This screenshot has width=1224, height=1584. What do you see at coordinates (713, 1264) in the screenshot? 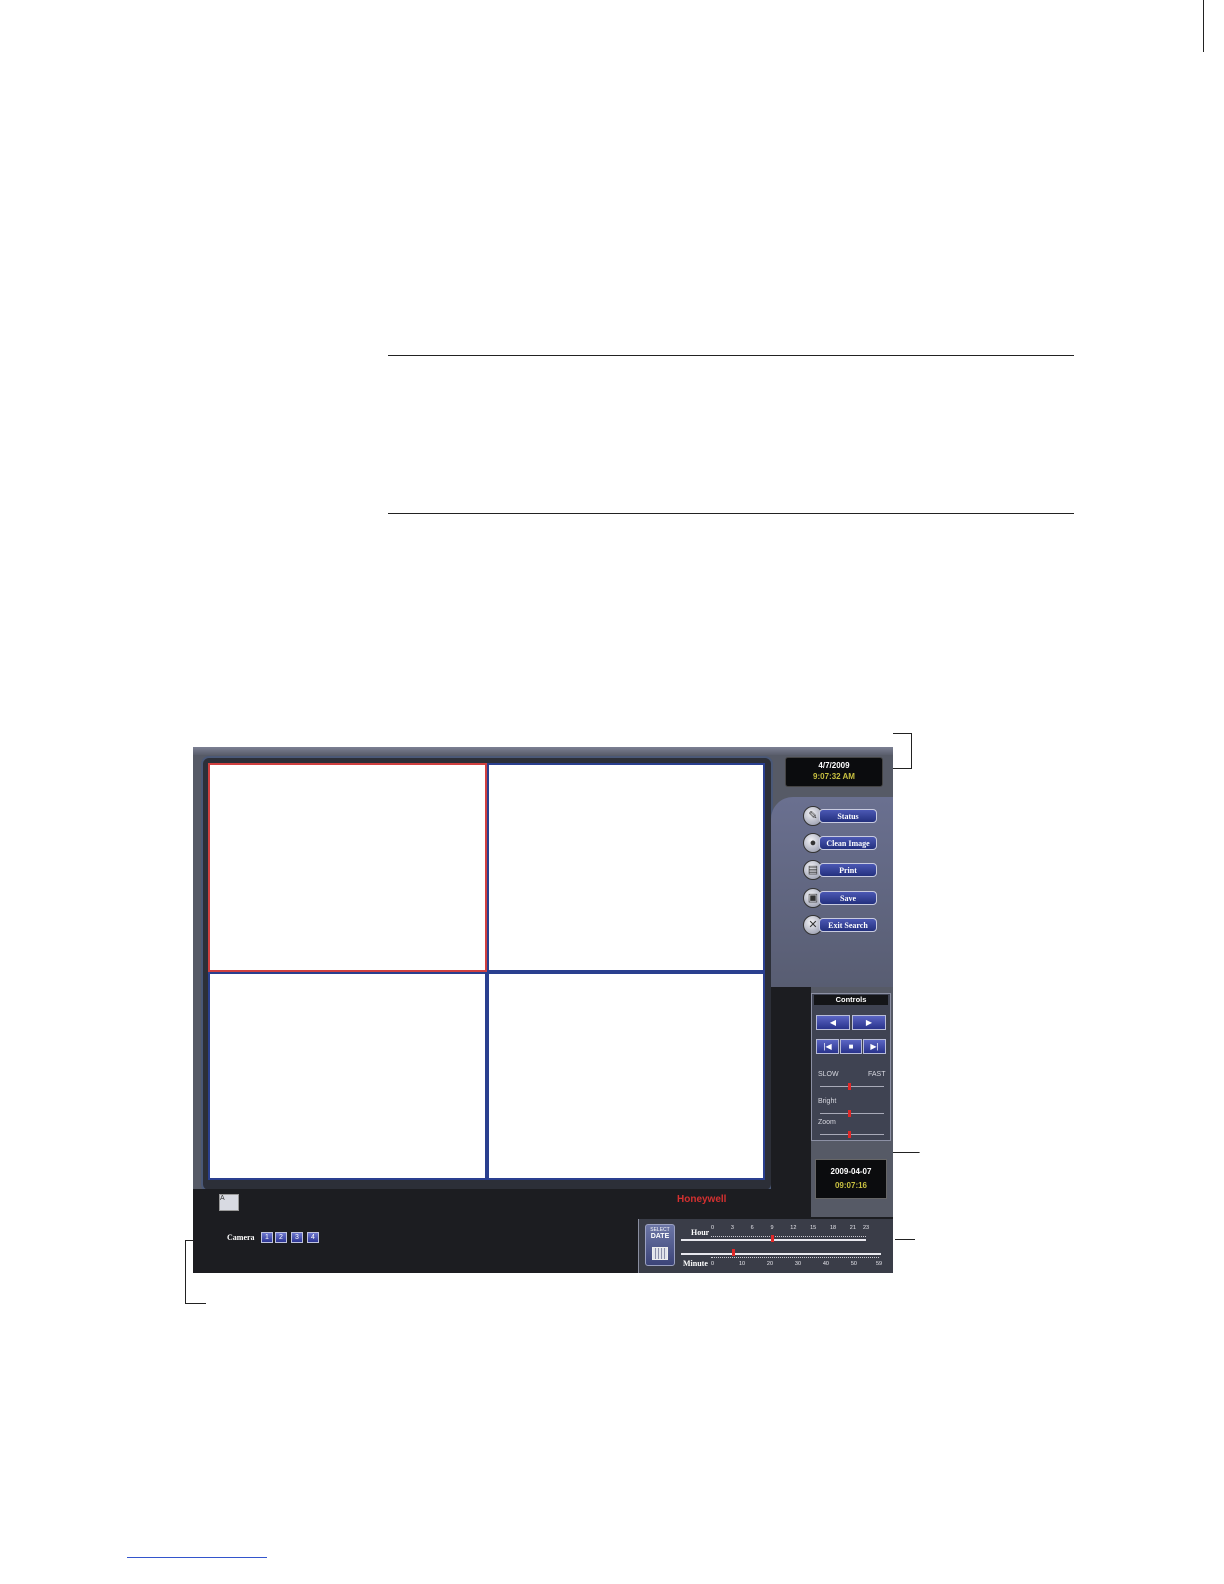
I see `minute-tick-label: 0` at bounding box center [713, 1264].